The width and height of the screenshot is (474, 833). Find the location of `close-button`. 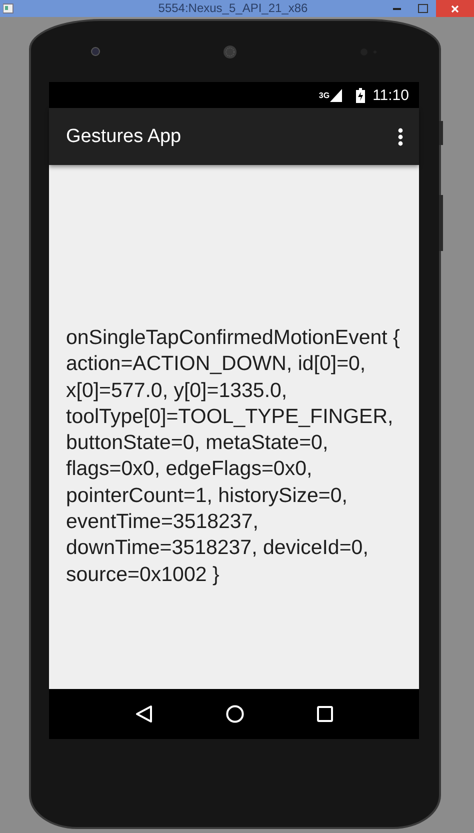

close-button is located at coordinates (455, 8).